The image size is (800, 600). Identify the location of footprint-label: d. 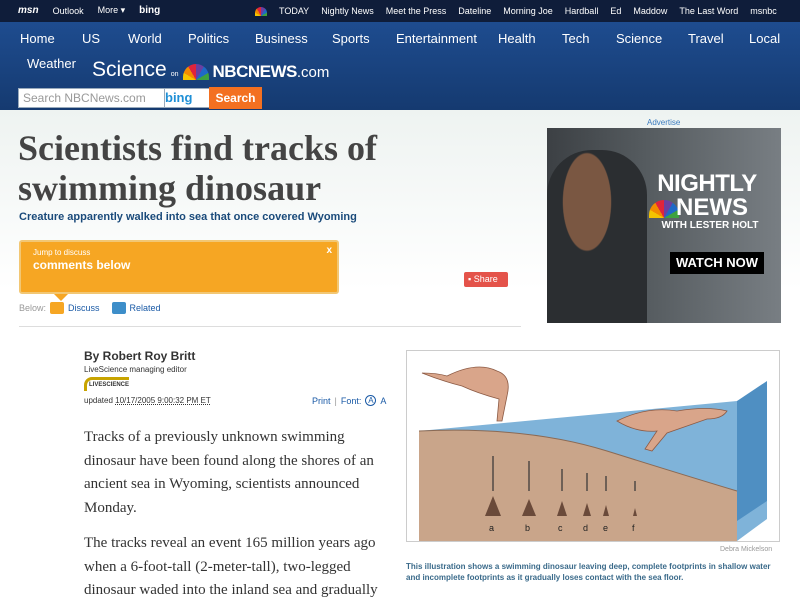
(585, 528).